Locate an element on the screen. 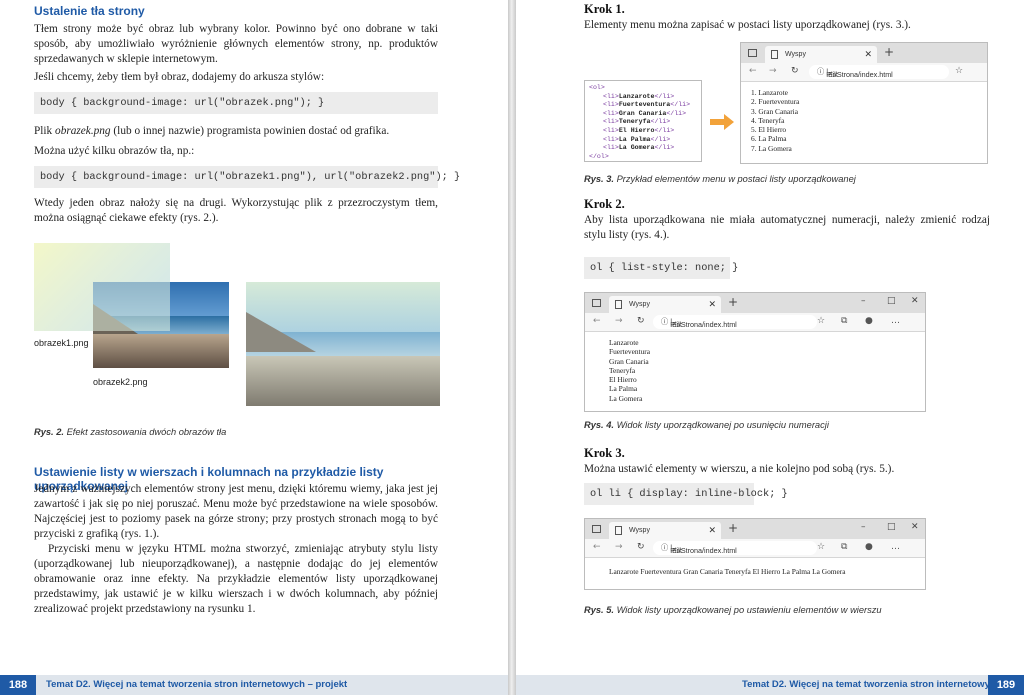 Image resolution: width=1024 pixels, height=695 pixels. list-item: Lanzarote is located at coordinates (624, 342).